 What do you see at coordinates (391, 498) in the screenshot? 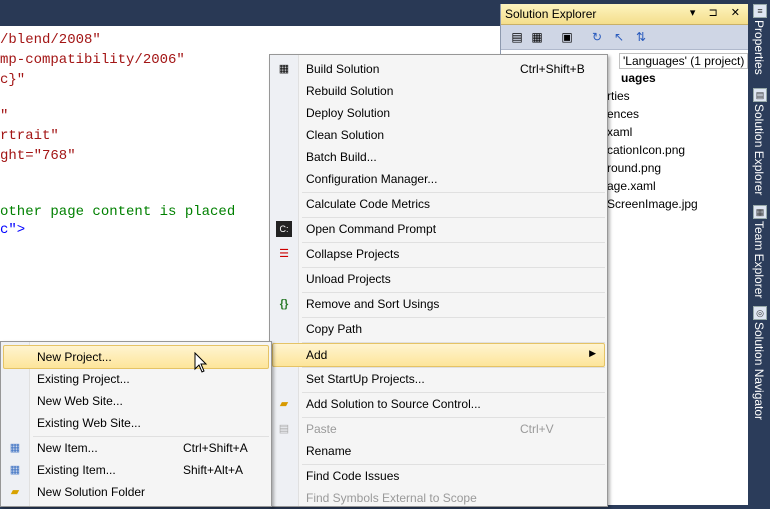
I see `menu-item-label: Find Symbols External to Scope` at bounding box center [391, 498].